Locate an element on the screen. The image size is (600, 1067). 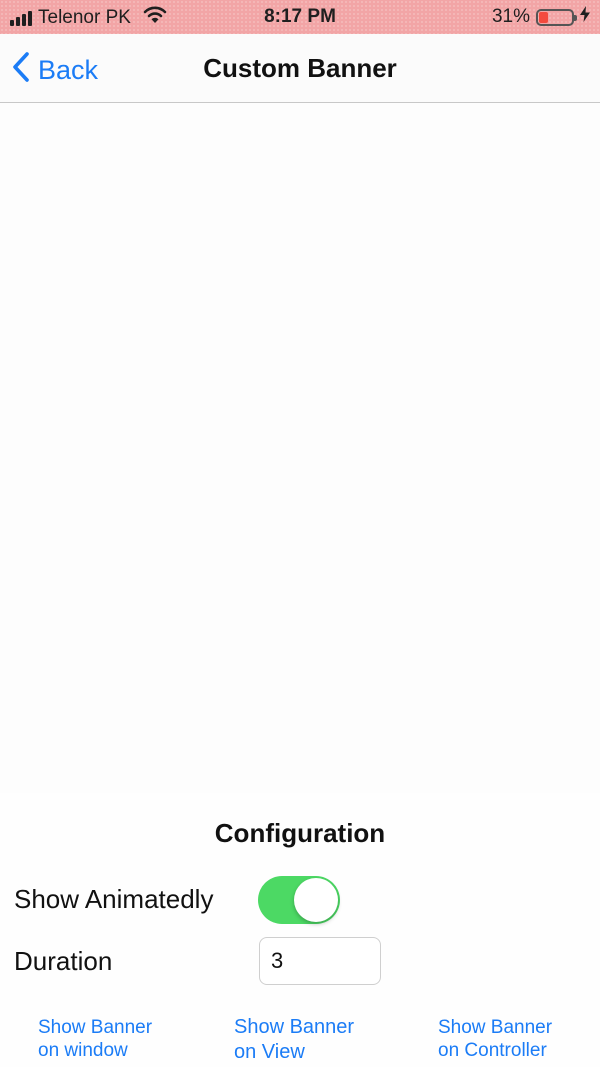
show-banner-on-view-button: Show Banner on View is located at coordinates (294, 1040).